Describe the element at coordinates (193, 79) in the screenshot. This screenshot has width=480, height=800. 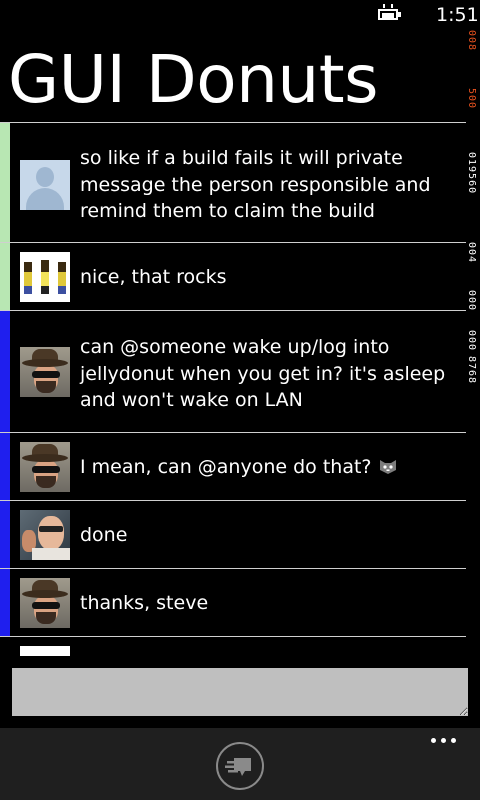
I see `page-title: GUI Donuts` at that location.